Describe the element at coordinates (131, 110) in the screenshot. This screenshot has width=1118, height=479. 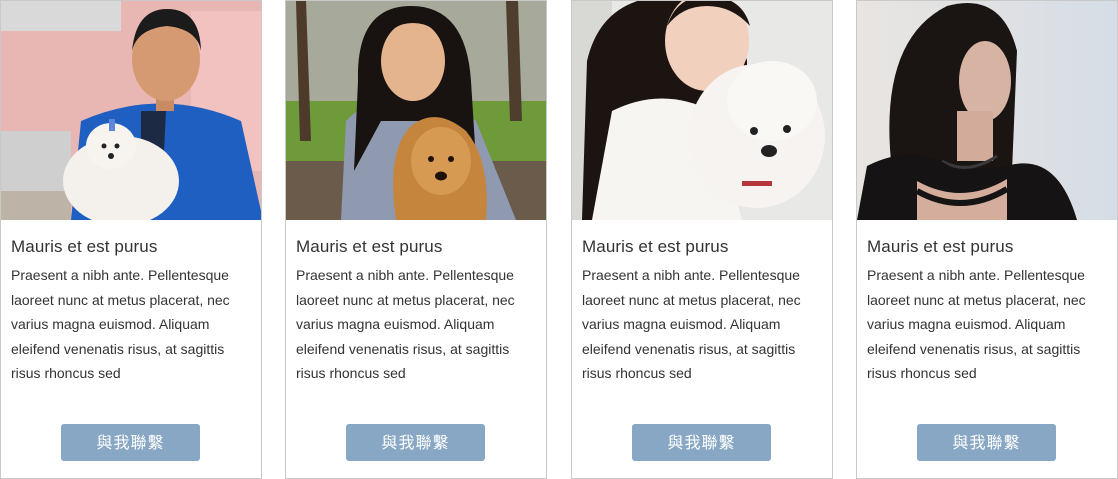
I see `profile-photo-man-with-maltese` at that location.